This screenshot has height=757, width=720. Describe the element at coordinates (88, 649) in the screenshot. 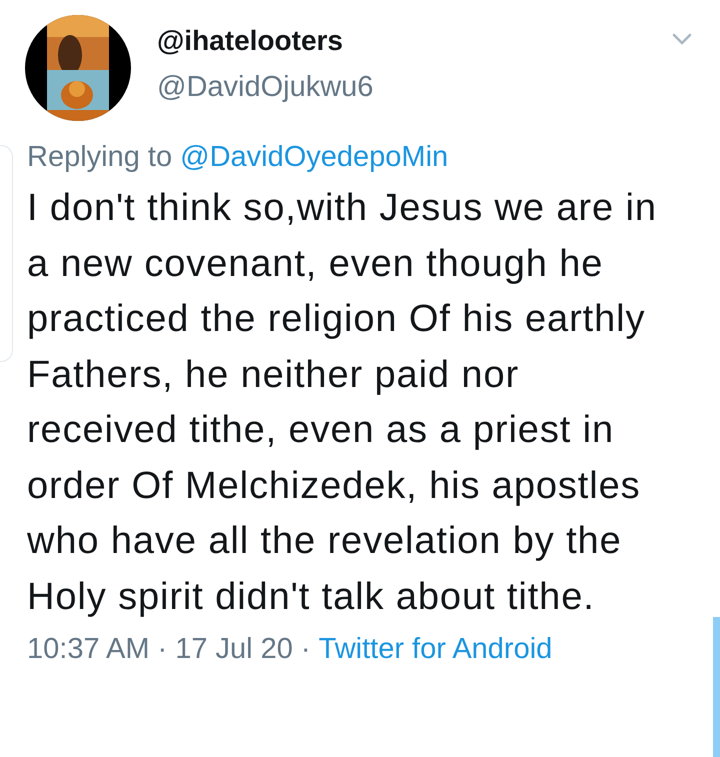

I see `tweet-time: 10:37 AM` at that location.